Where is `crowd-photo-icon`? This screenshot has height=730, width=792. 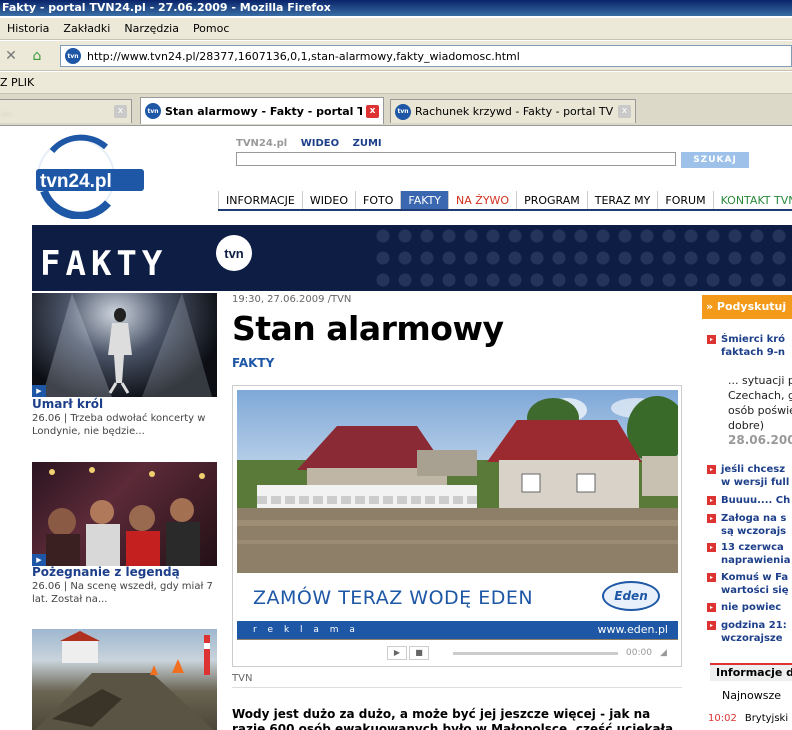 crowd-photo-icon is located at coordinates (125, 516).